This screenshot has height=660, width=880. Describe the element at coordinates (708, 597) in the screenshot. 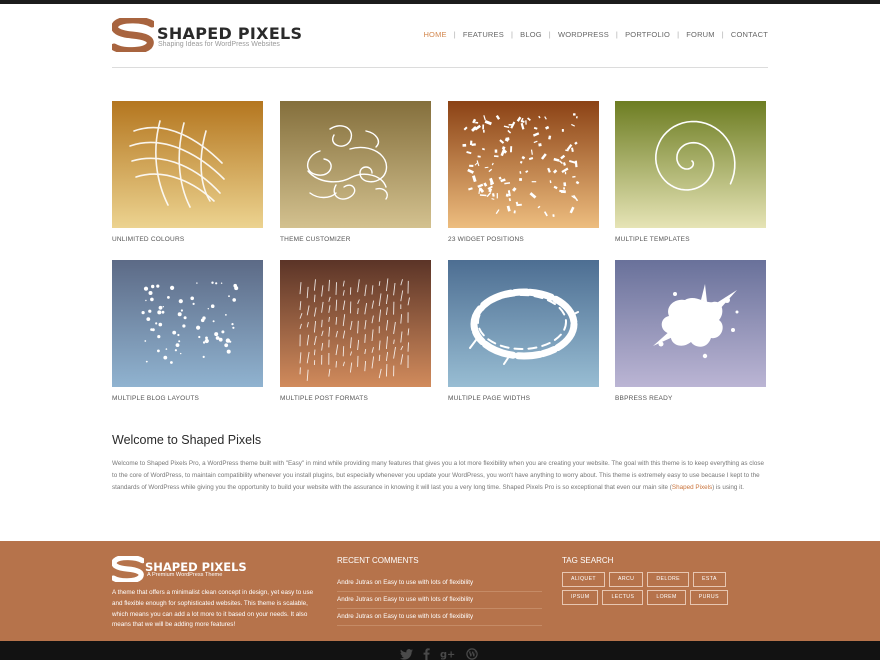

I see `tag-purus: PURUS` at that location.